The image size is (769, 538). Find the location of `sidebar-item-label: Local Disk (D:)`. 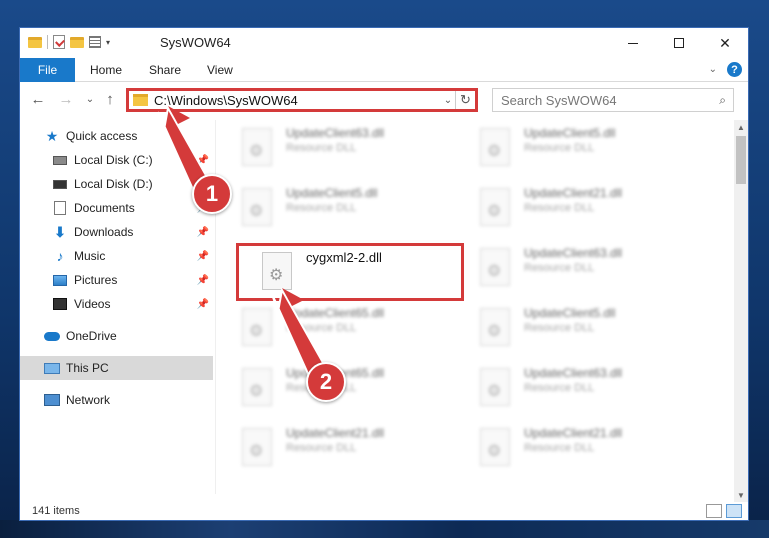

sidebar-item-label: Local Disk (D:) is located at coordinates (113, 184).